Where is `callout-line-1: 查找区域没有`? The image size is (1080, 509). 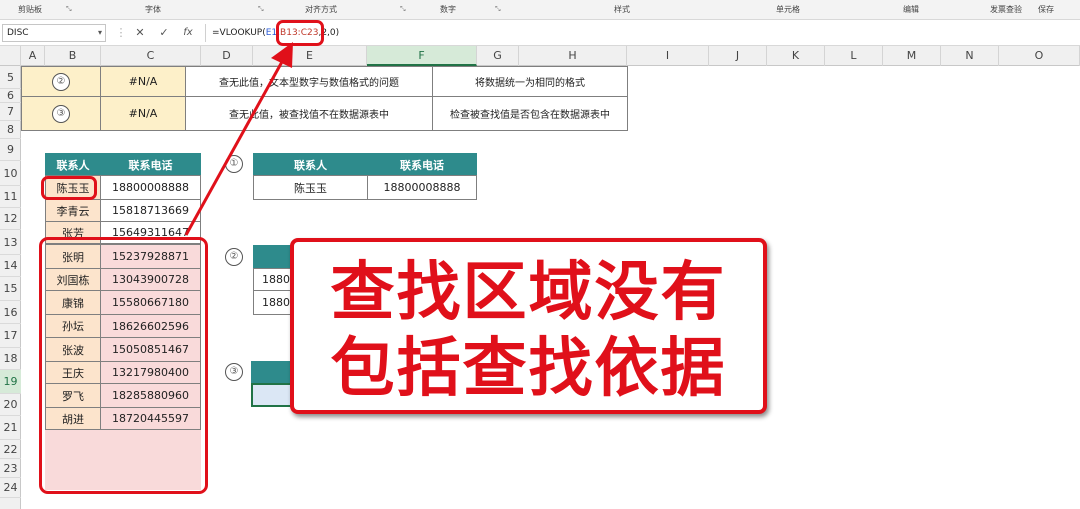
callout-line-1: 查找区域没有 is located at coordinates (528, 293).